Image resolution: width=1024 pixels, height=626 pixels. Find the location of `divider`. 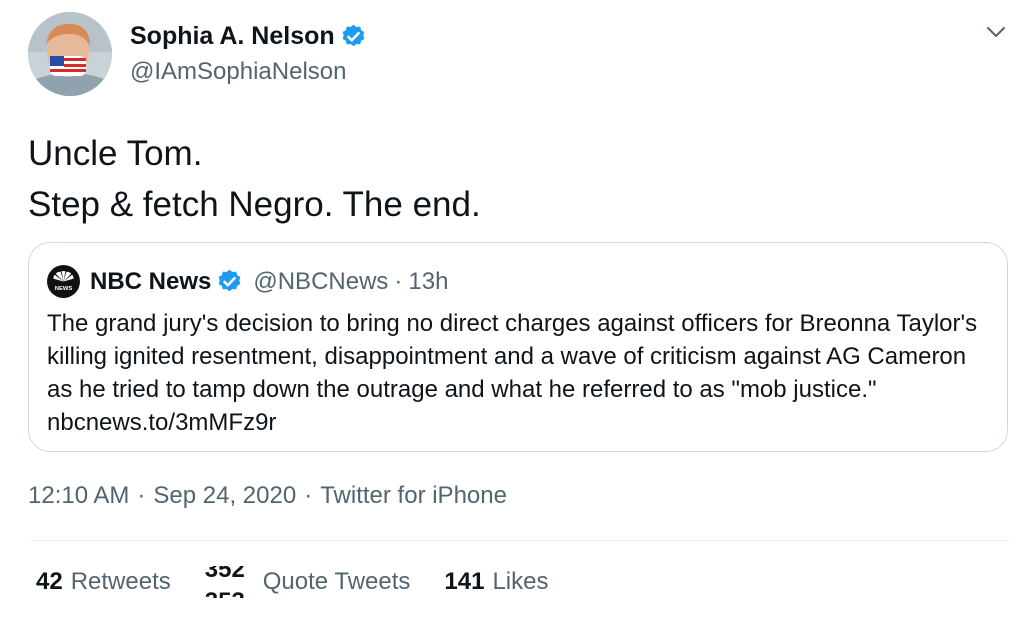

divider is located at coordinates (519, 540).